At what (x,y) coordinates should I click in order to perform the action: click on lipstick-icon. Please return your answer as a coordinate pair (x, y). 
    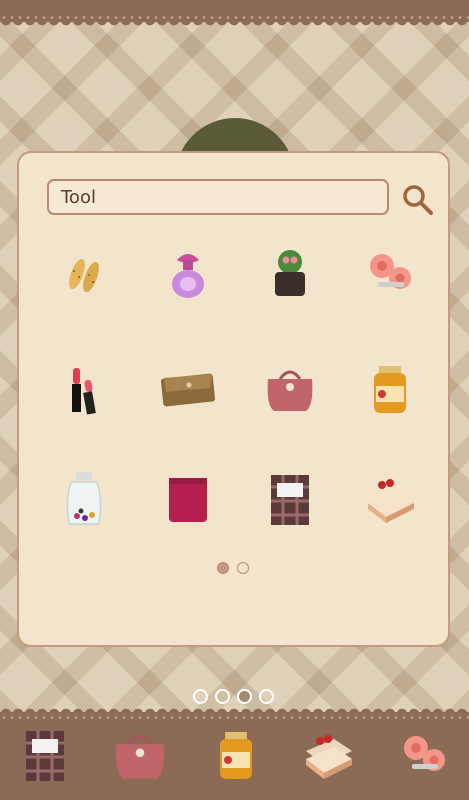
    Looking at the image, I should click on (84, 390).